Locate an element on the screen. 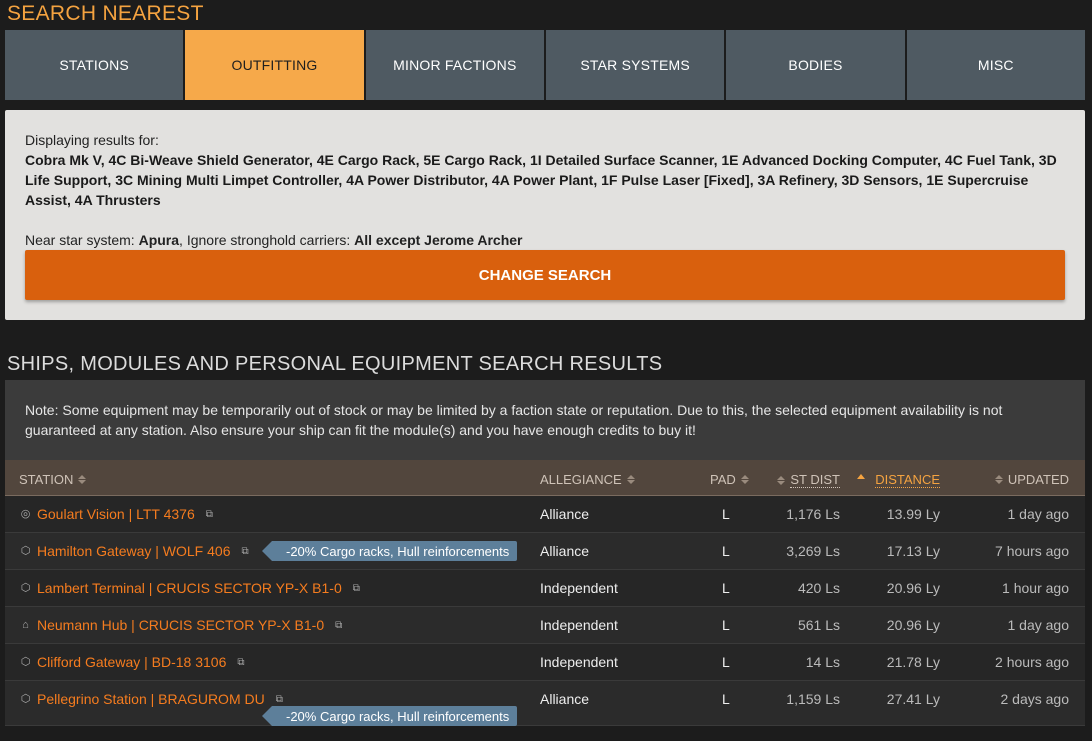 This screenshot has height=741, width=1092. station-link: Hamilton Gateway | WOLF 406 is located at coordinates (133, 551).